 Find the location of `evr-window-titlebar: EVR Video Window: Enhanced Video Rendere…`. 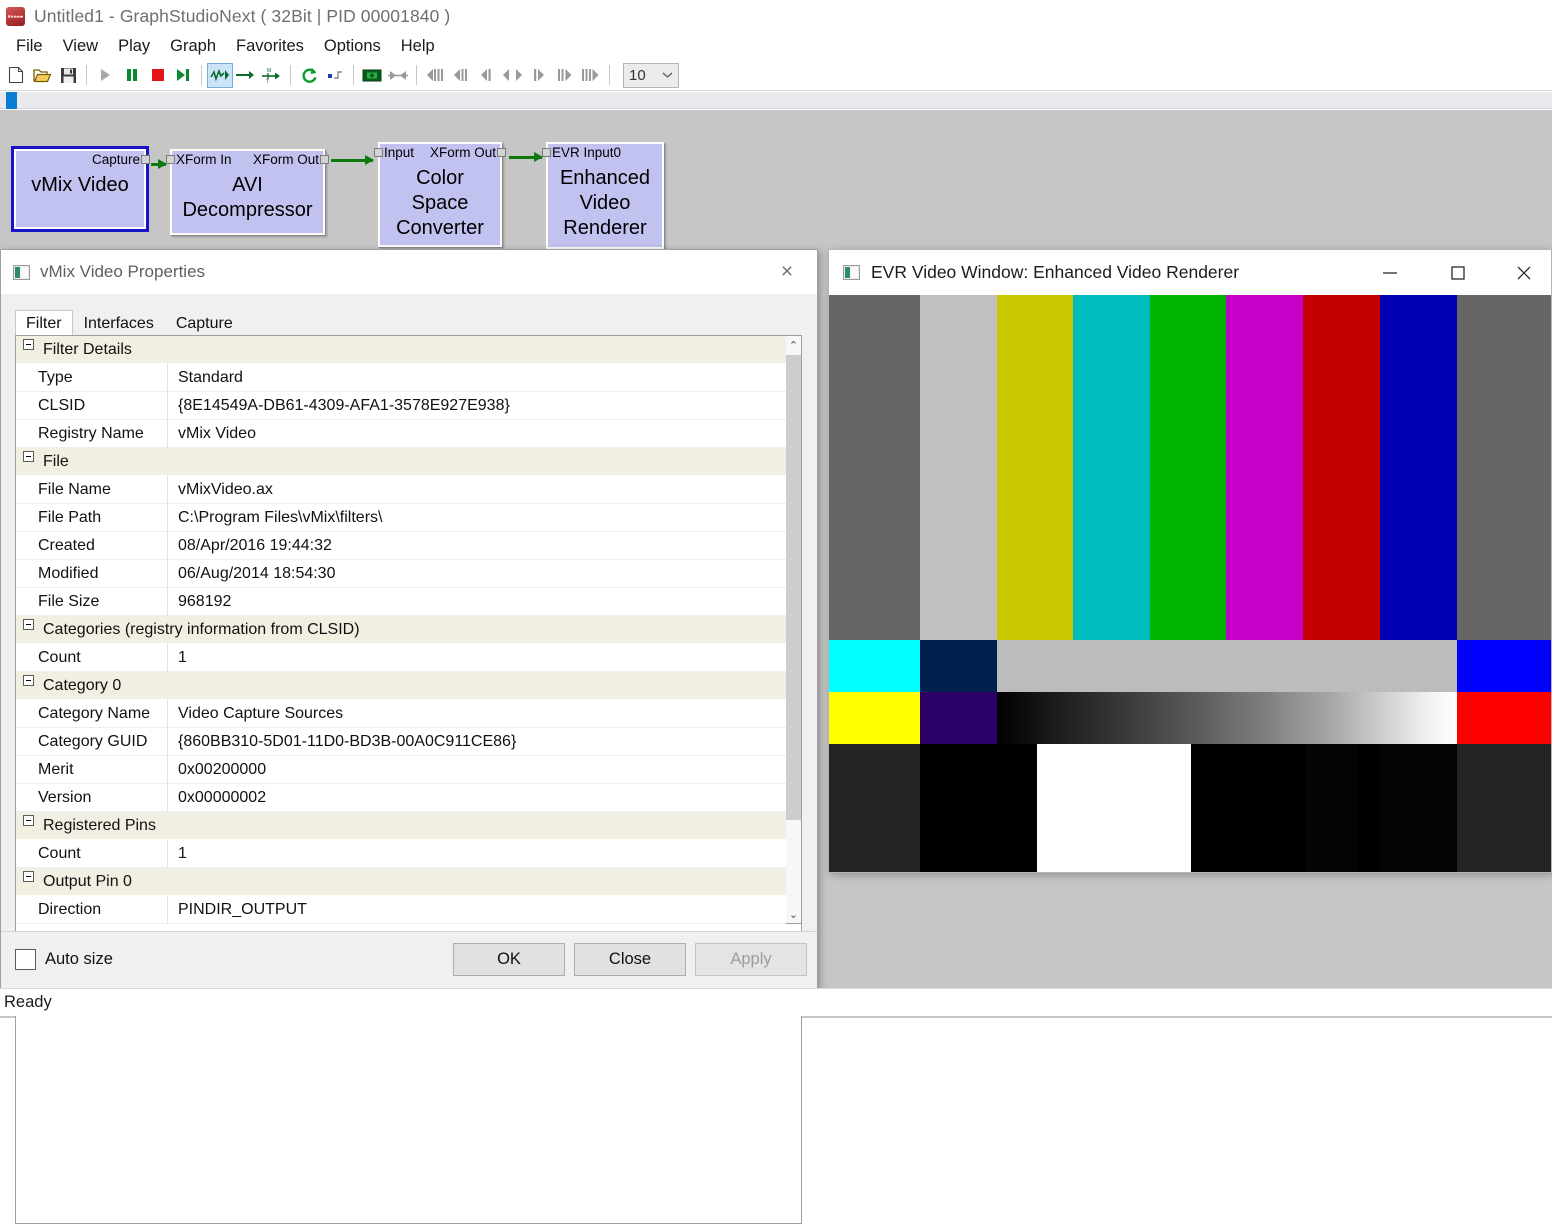

evr-window-titlebar: EVR Video Window: Enhanced Video Rendere… is located at coordinates (1190, 272).